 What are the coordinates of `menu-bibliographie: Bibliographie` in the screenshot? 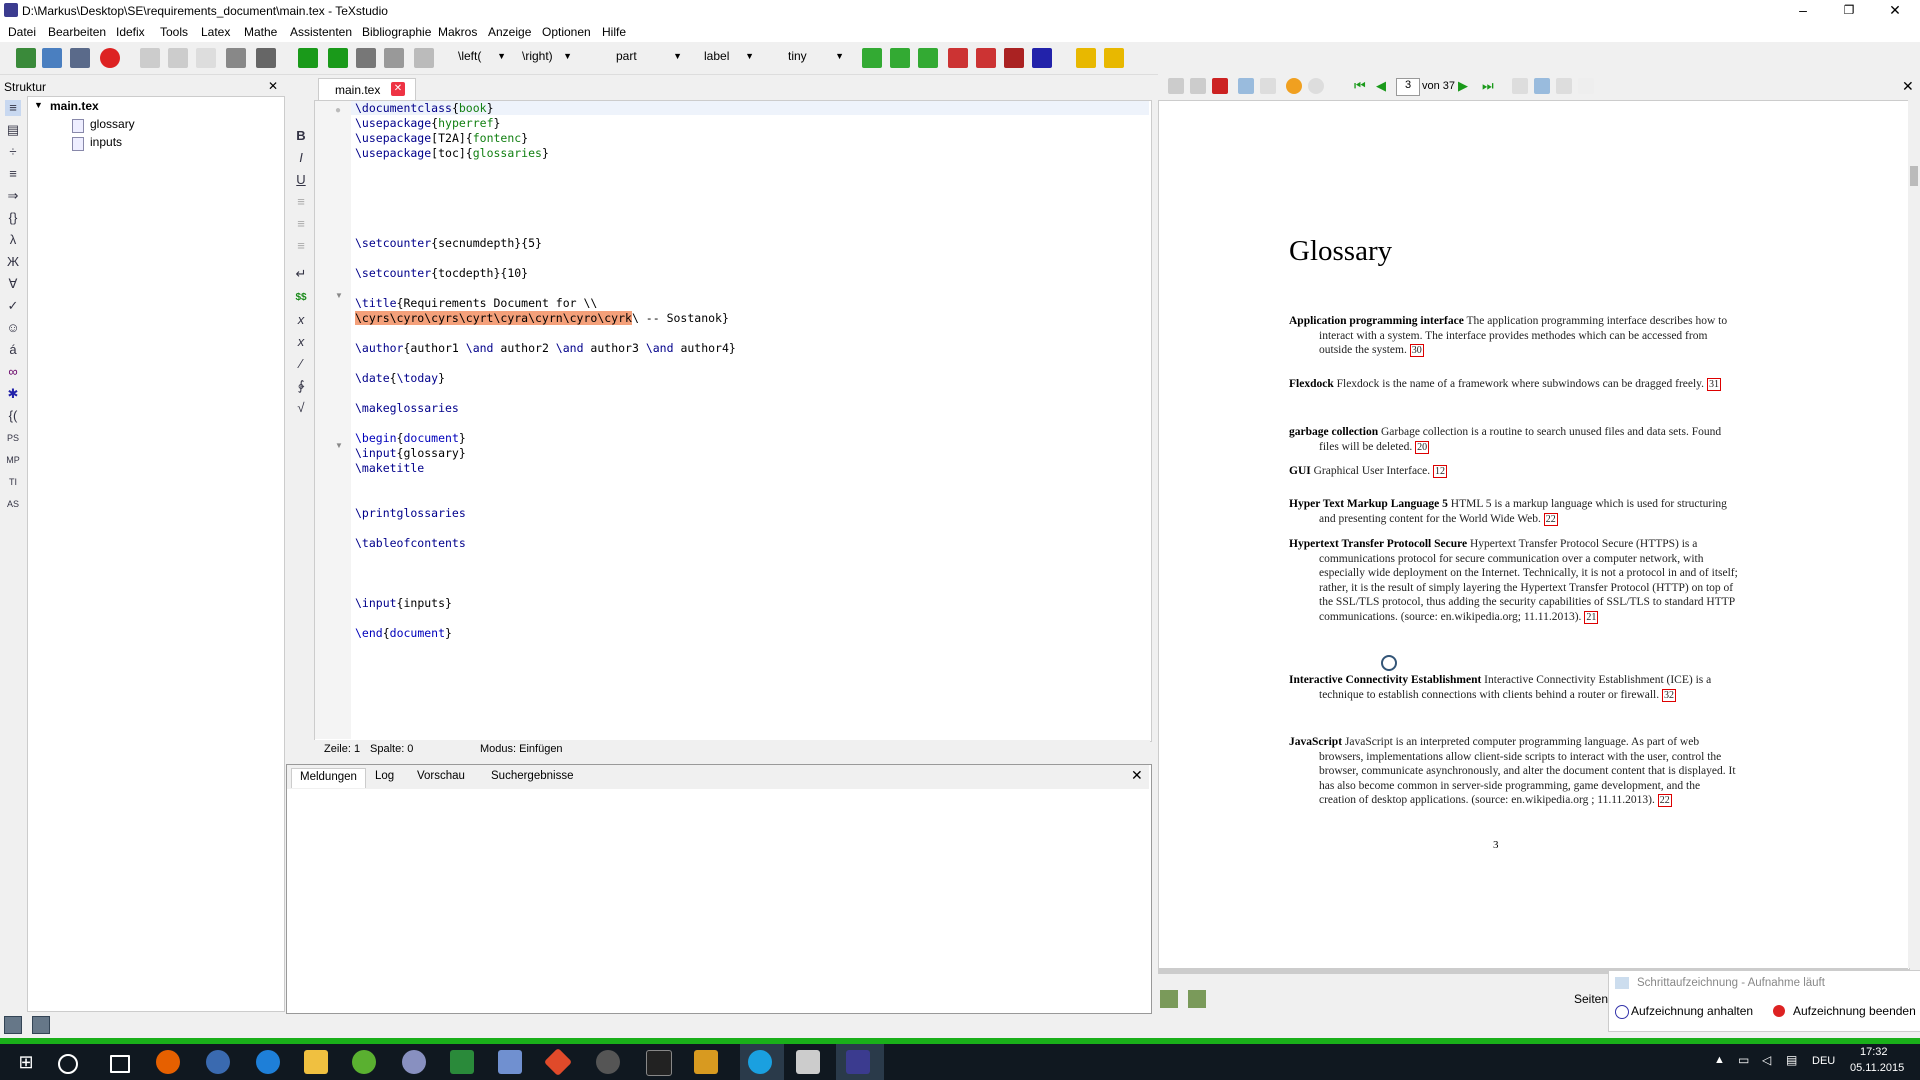 It's located at (396, 32).